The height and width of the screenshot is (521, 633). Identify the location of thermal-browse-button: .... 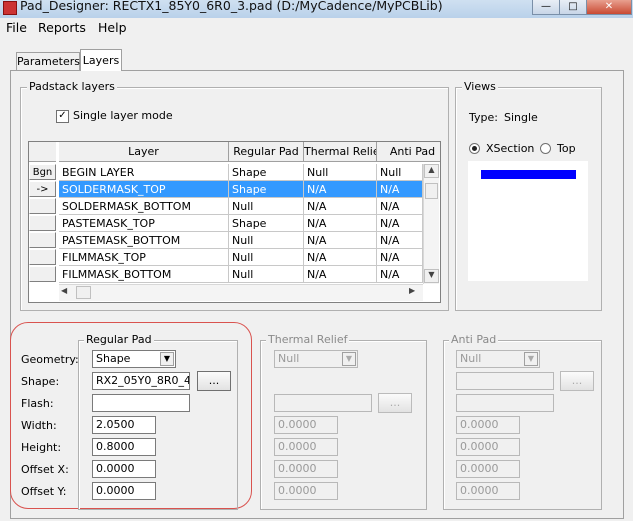
(395, 403).